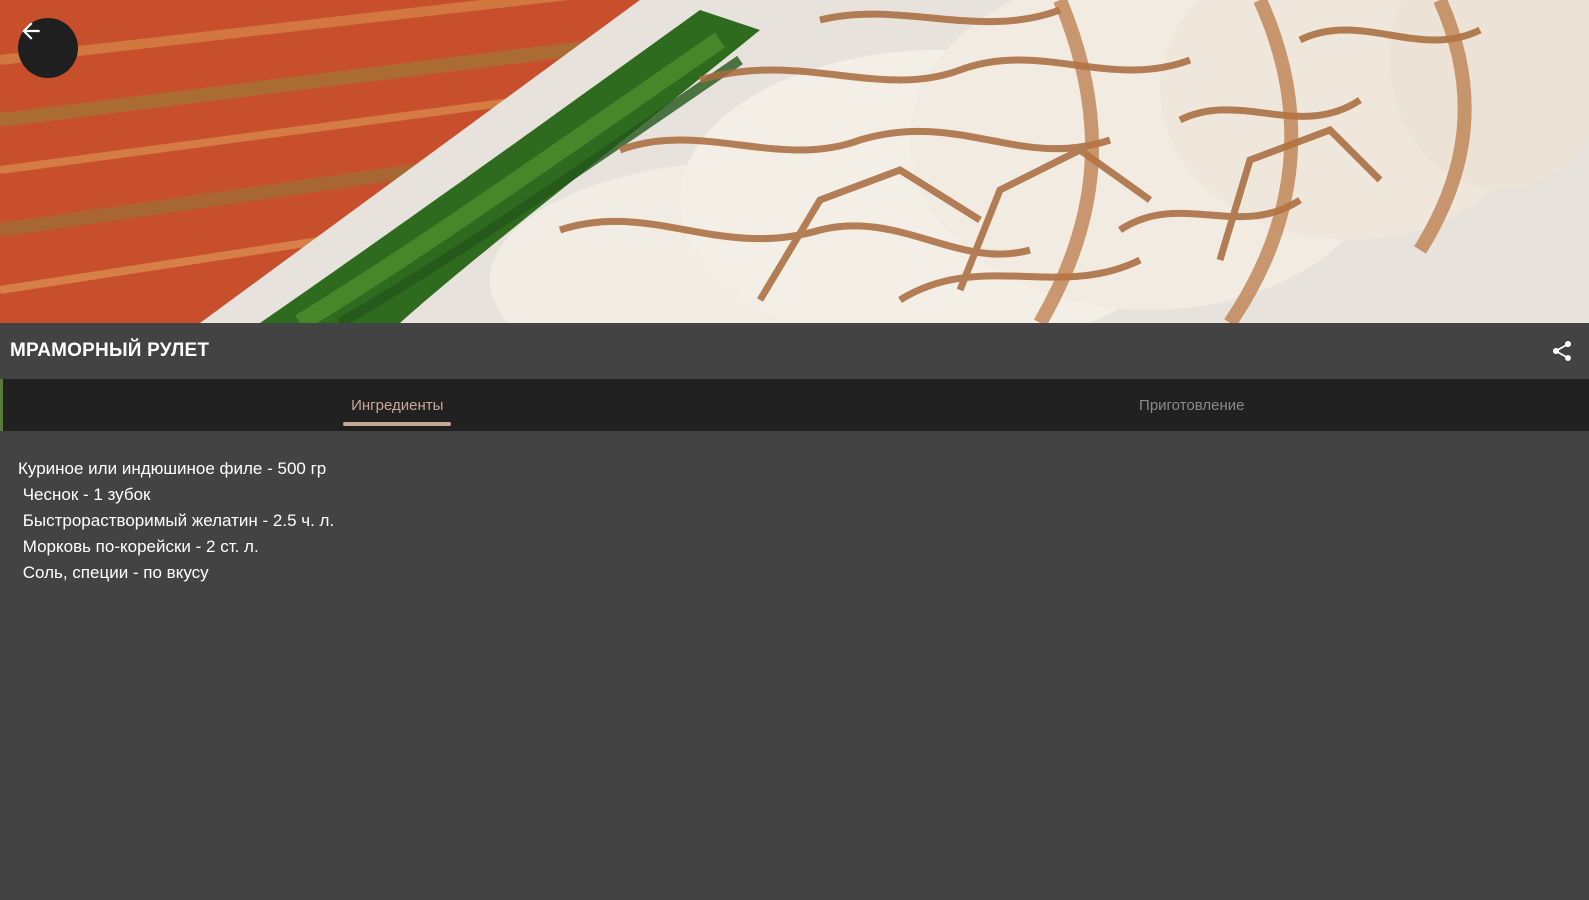  What do you see at coordinates (84, 494) in the screenshot?
I see `list-item: Чеснок - 1 зубок` at bounding box center [84, 494].